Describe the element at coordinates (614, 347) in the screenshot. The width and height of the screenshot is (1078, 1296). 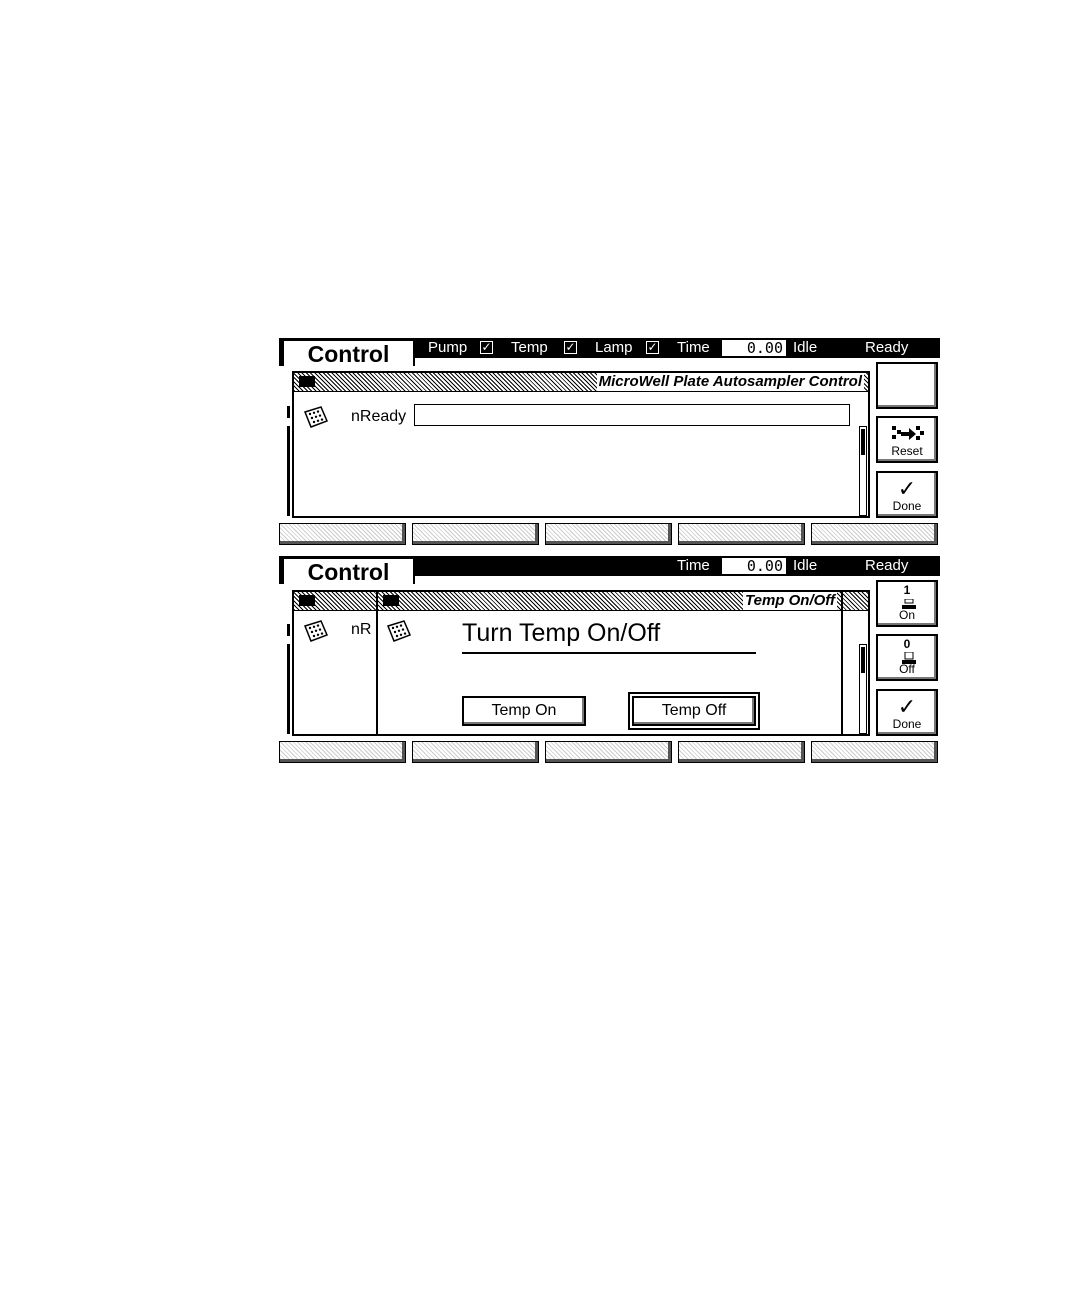
I see `lamp-label: Lamp` at that location.